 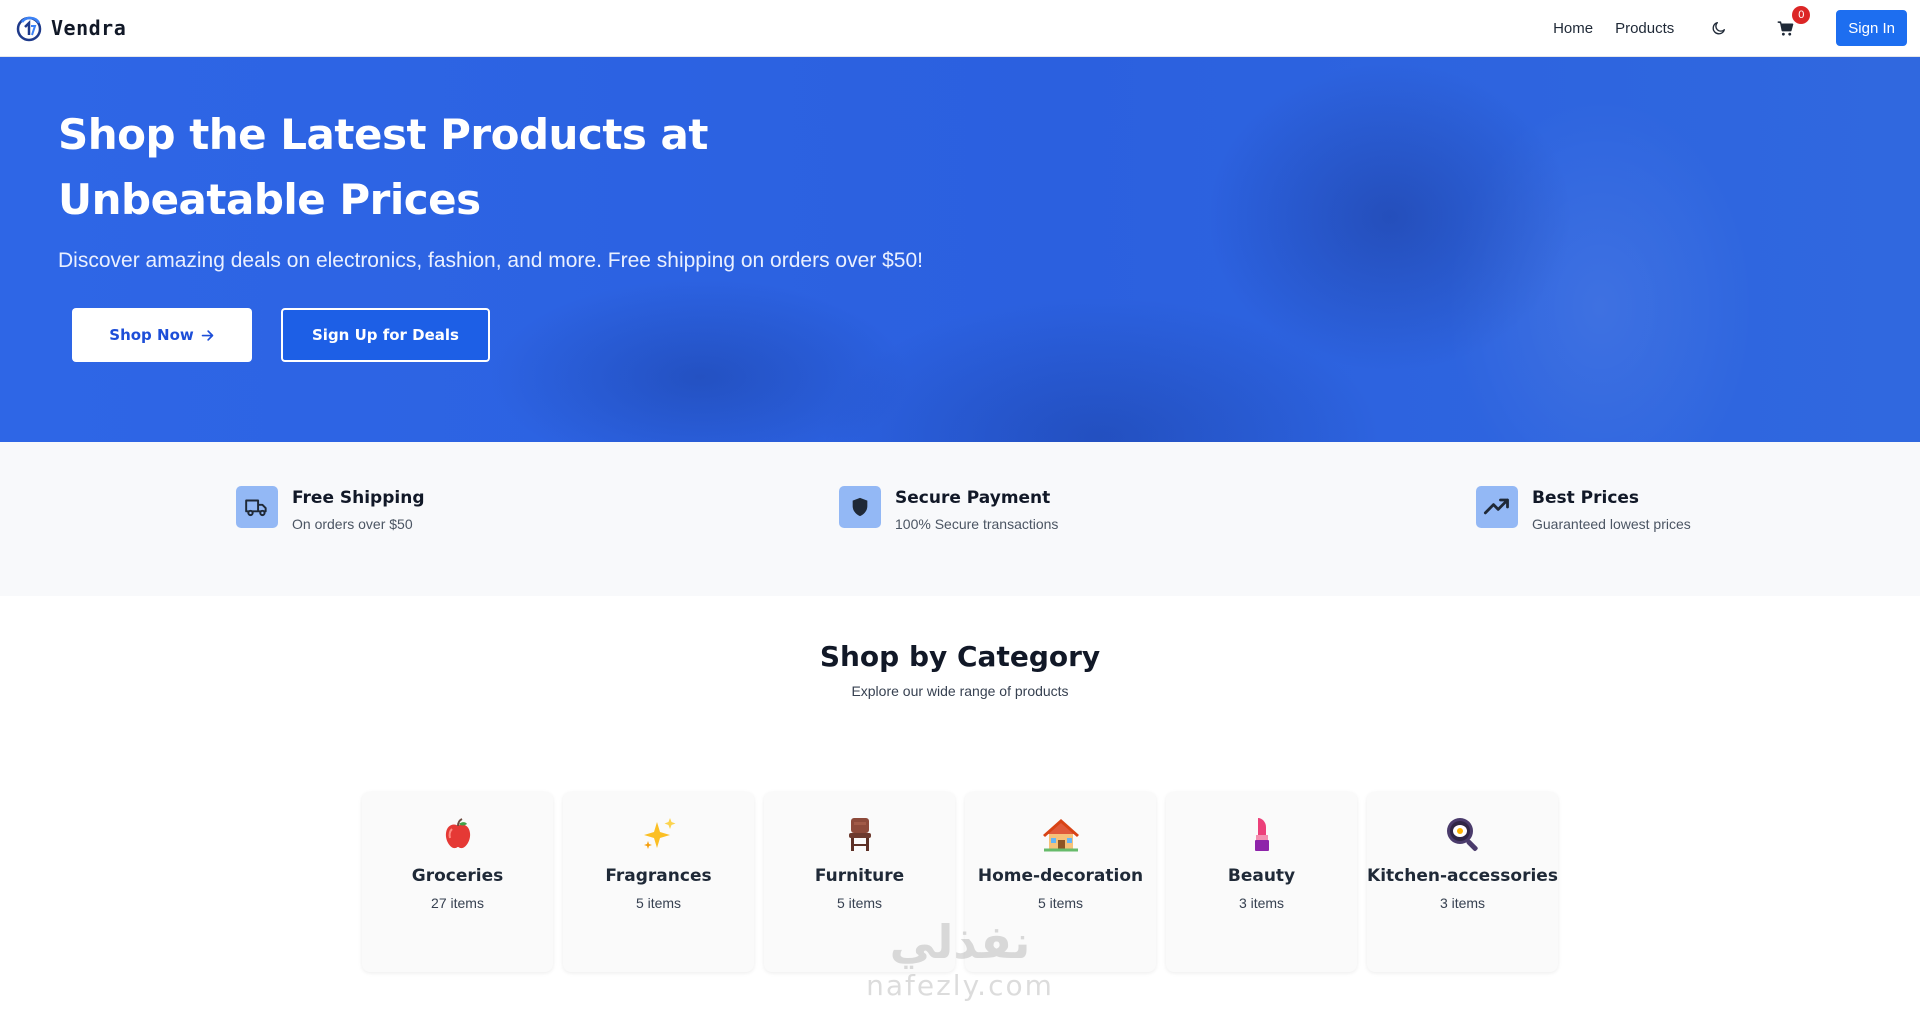 What do you see at coordinates (977, 524) in the screenshot?
I see `feature-subtitle: 100% Secure transactions` at bounding box center [977, 524].